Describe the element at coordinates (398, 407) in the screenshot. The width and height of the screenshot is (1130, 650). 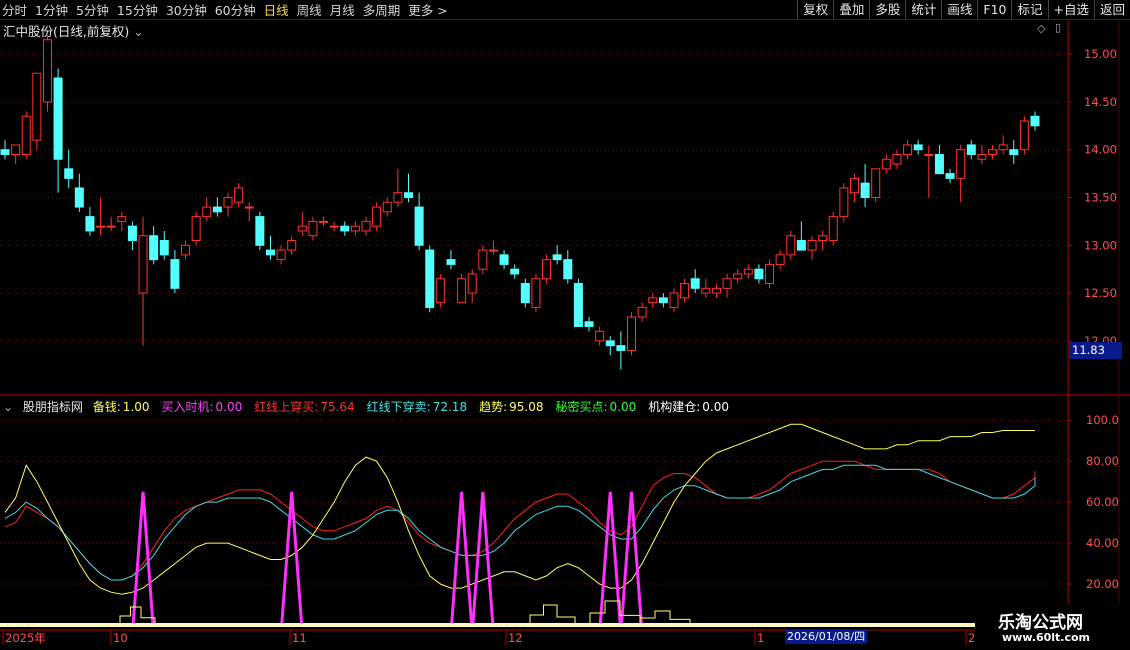
I see `indicator-value-label: 红线下穿卖:` at that location.